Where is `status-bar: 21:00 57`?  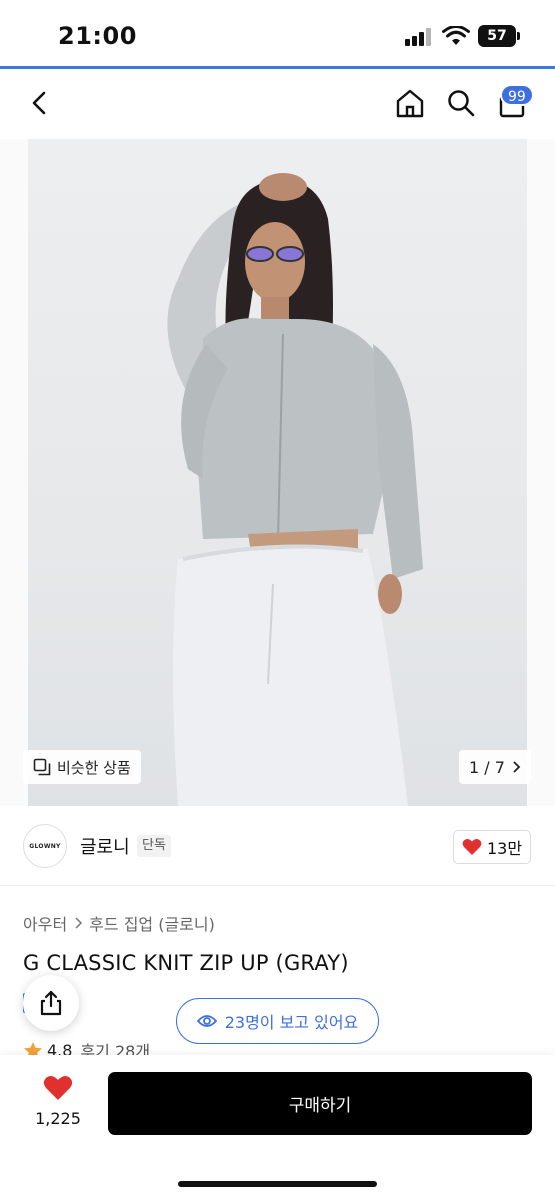 status-bar: 21:00 57 is located at coordinates (277, 33).